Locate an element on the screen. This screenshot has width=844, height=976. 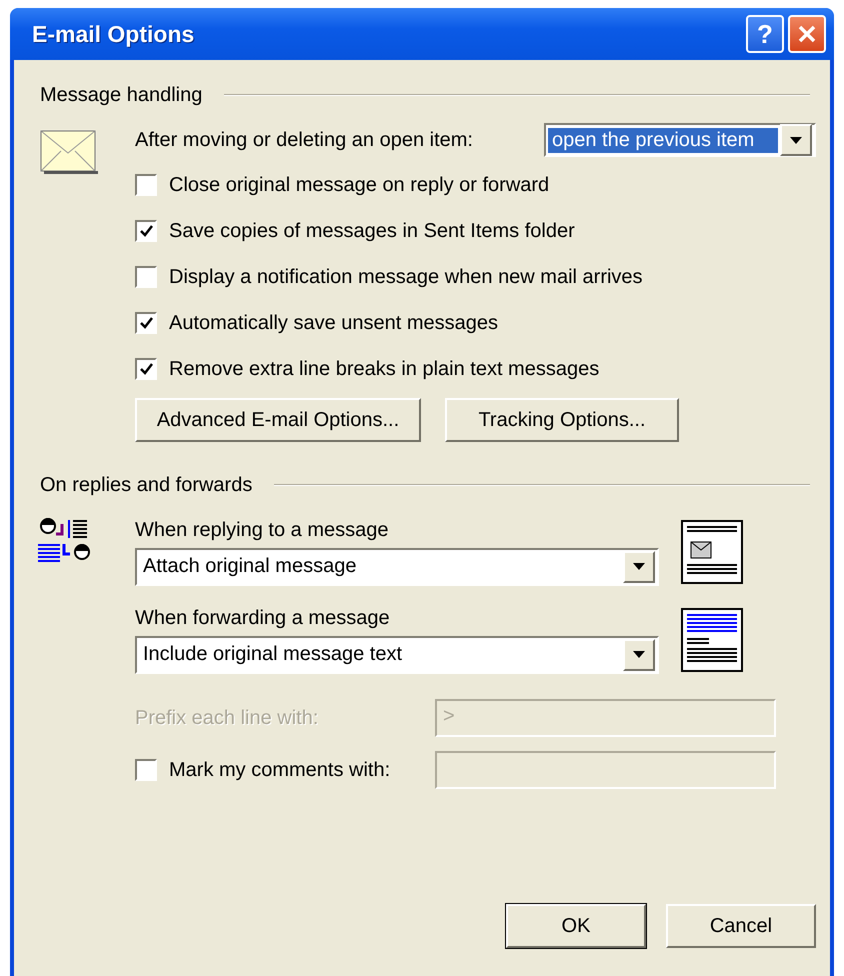
checkbox-label: Remove extra line breaks in plain text messages is located at coordinates (384, 369).